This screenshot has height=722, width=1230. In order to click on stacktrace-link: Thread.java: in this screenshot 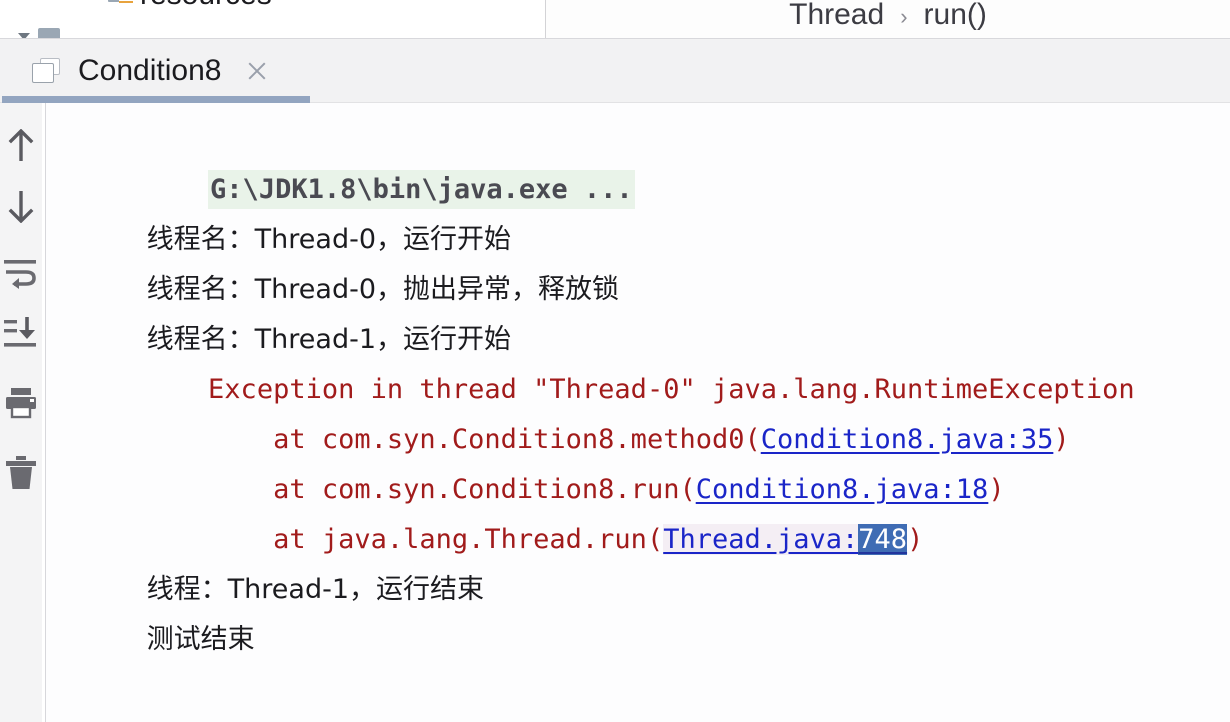, I will do `click(761, 539)`.